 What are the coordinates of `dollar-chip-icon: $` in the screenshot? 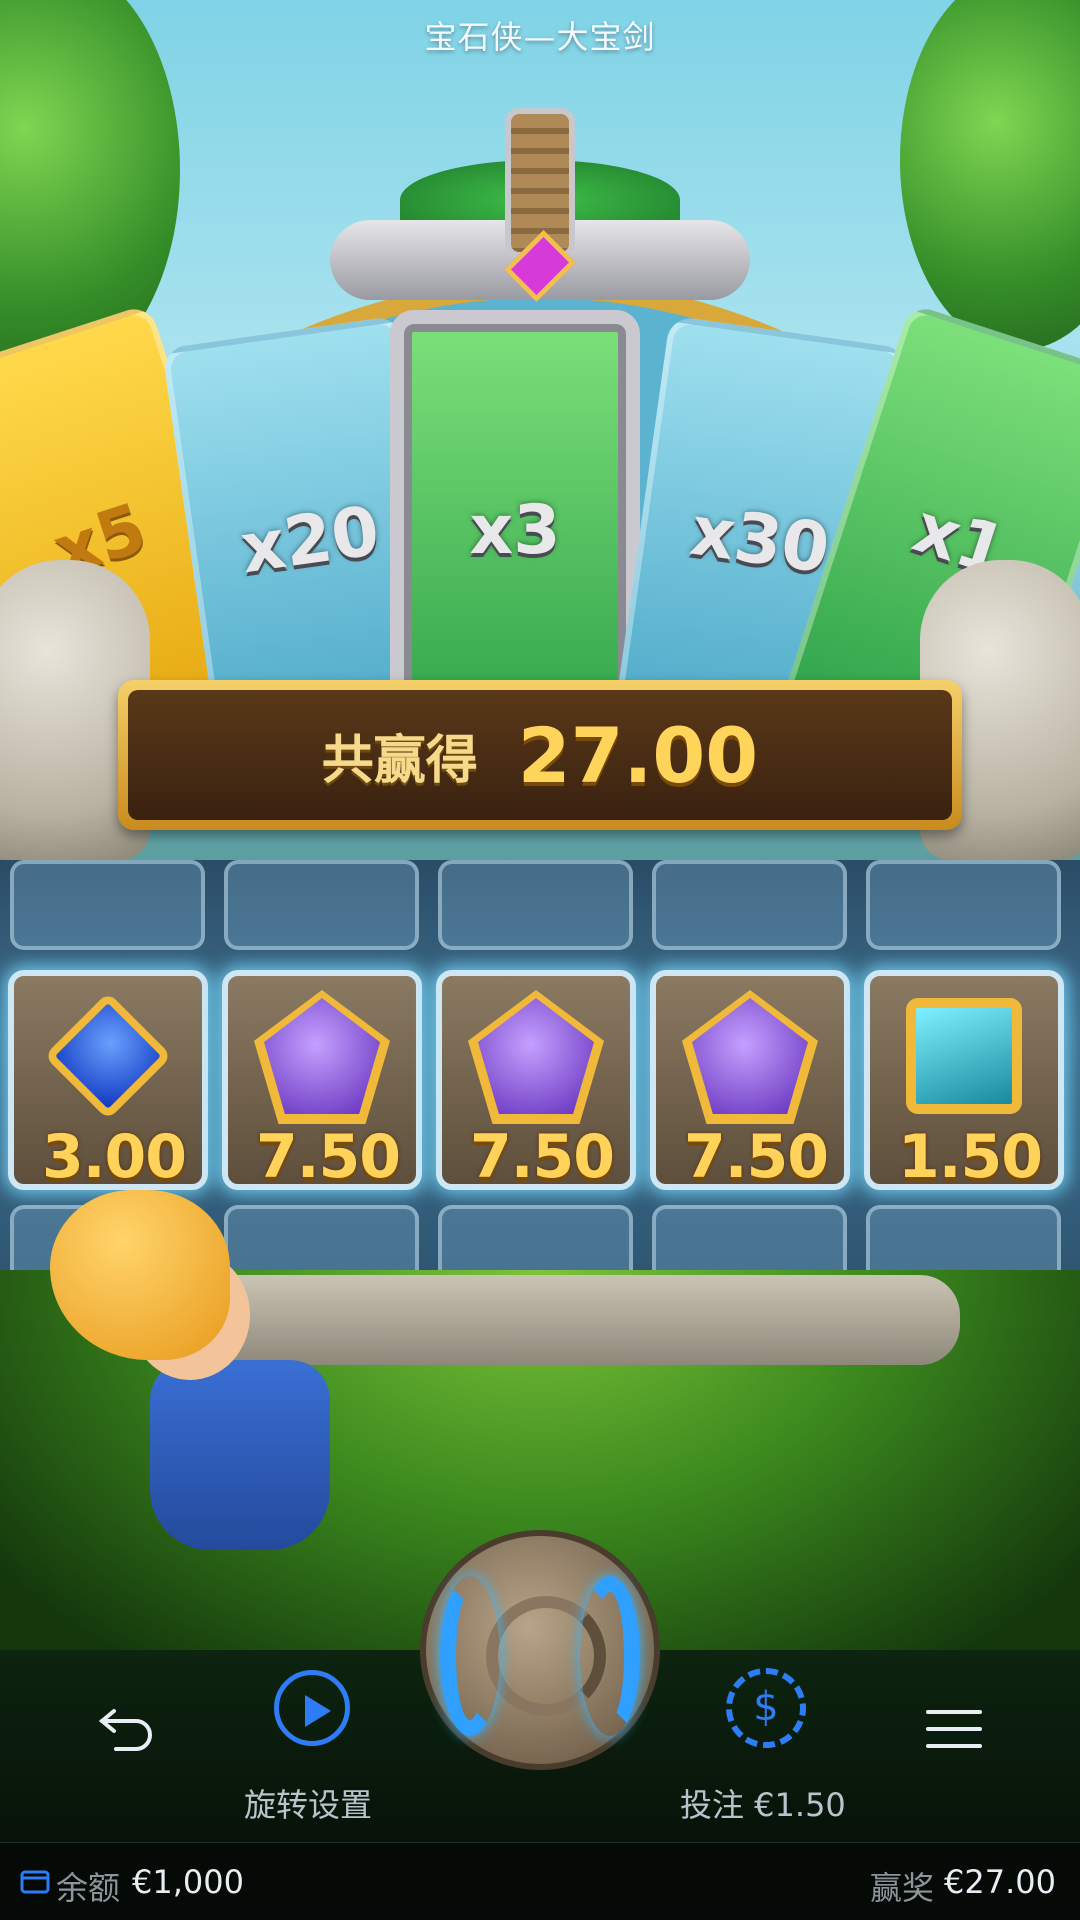 It's located at (766, 1707).